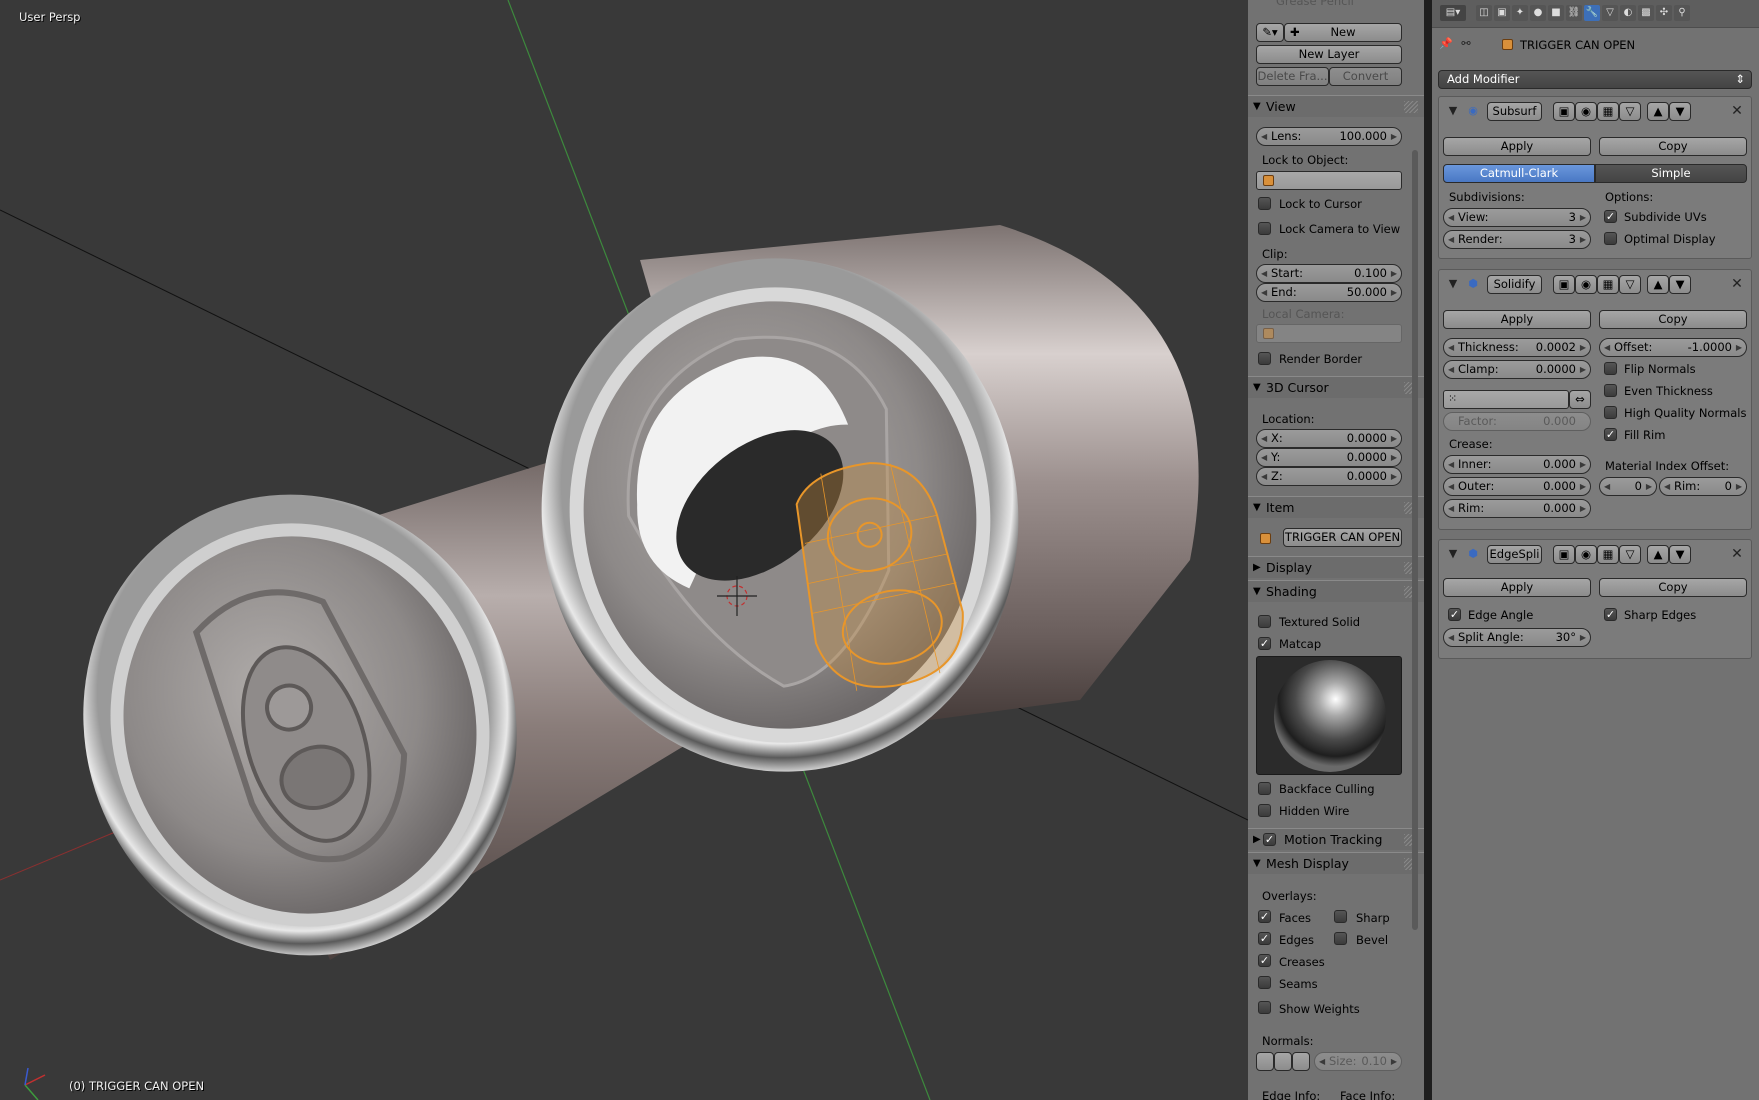 This screenshot has height=1100, width=1759. What do you see at coordinates (1517, 319) in the screenshot?
I see `solidify-apply-button: Apply` at bounding box center [1517, 319].